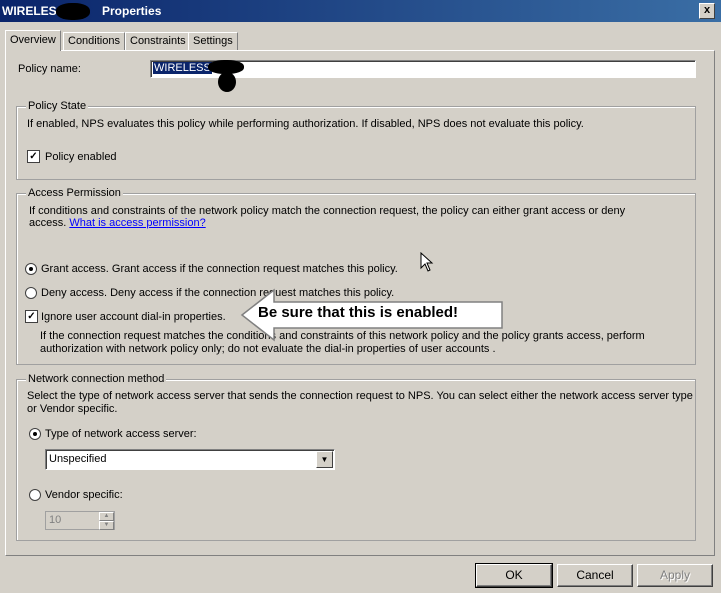  I want to click on grant-access-radio, so click(31, 269).